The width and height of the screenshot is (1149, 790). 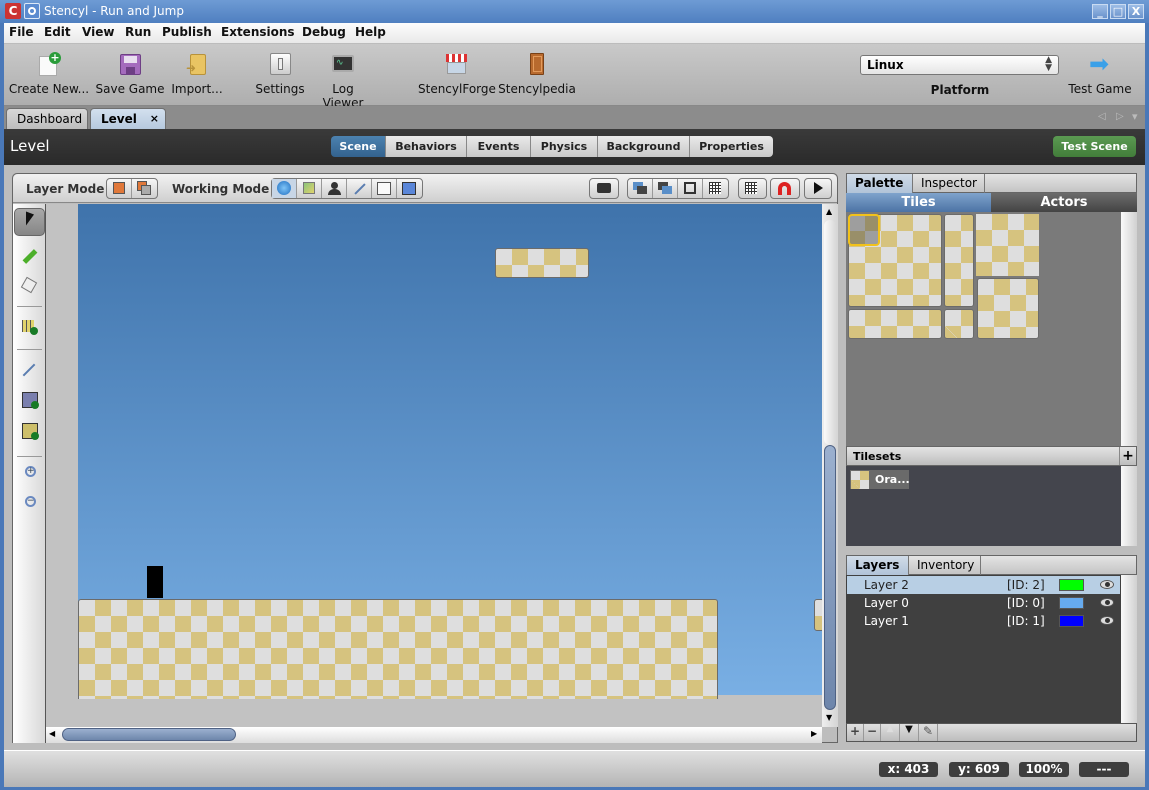 I want to click on tab-inventory: Inventory, so click(x=945, y=565).